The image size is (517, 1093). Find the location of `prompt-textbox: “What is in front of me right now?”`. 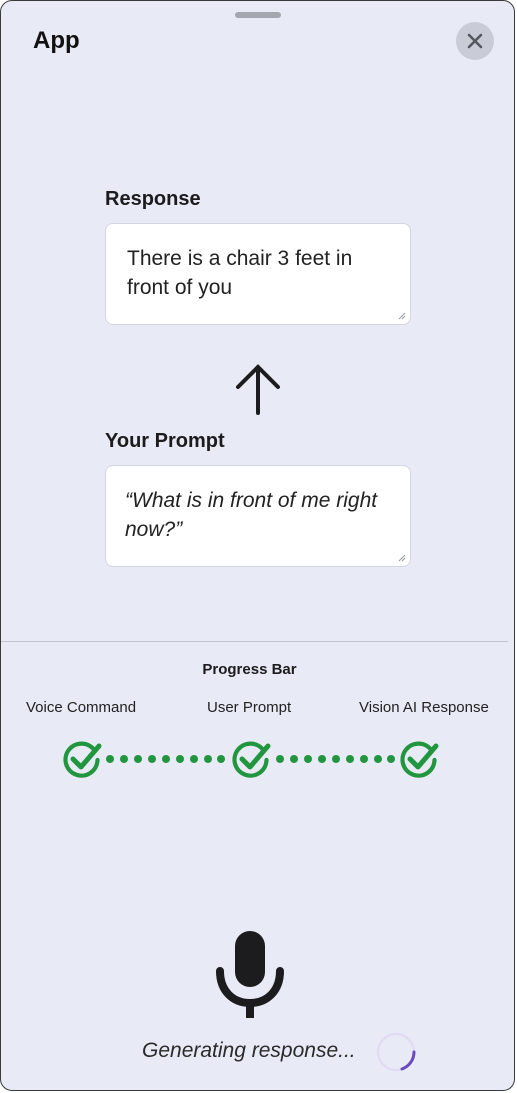

prompt-textbox: “What is in front of me right now?” is located at coordinates (258, 516).